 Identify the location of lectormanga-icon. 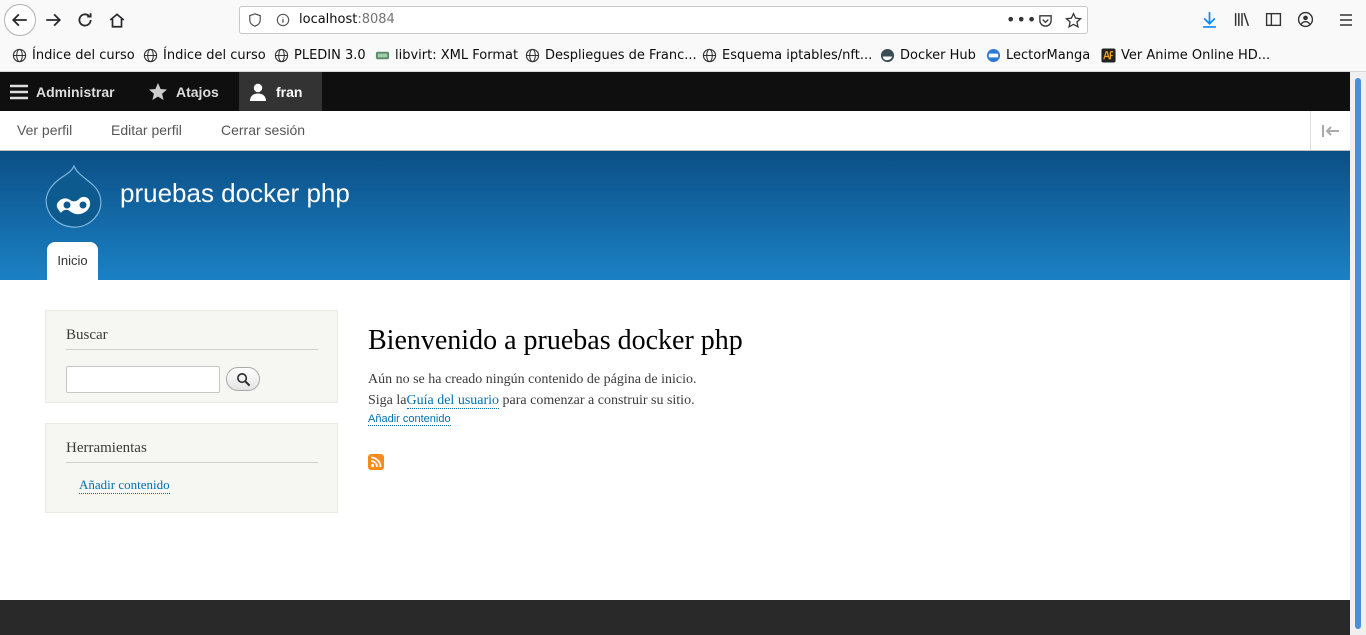
(993, 55).